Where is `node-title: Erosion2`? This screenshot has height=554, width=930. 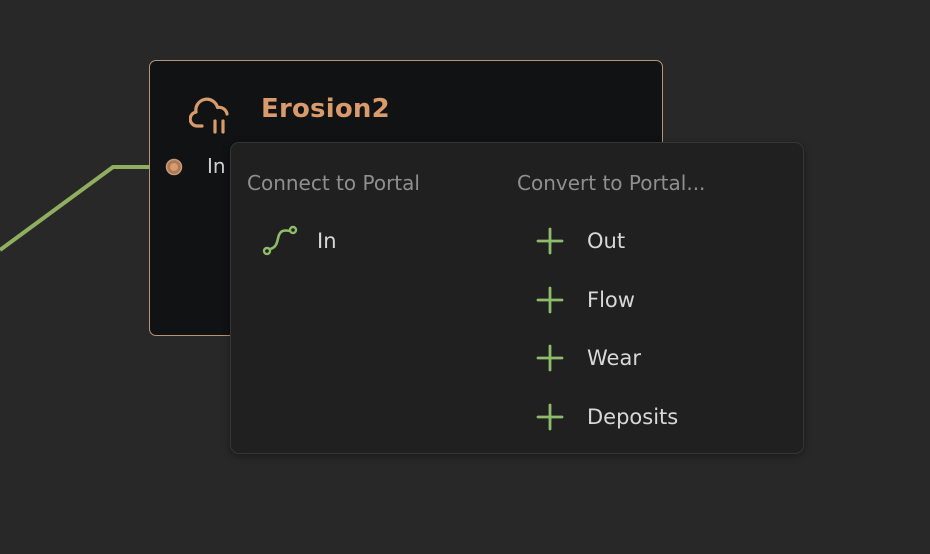
node-title: Erosion2 is located at coordinates (325, 109).